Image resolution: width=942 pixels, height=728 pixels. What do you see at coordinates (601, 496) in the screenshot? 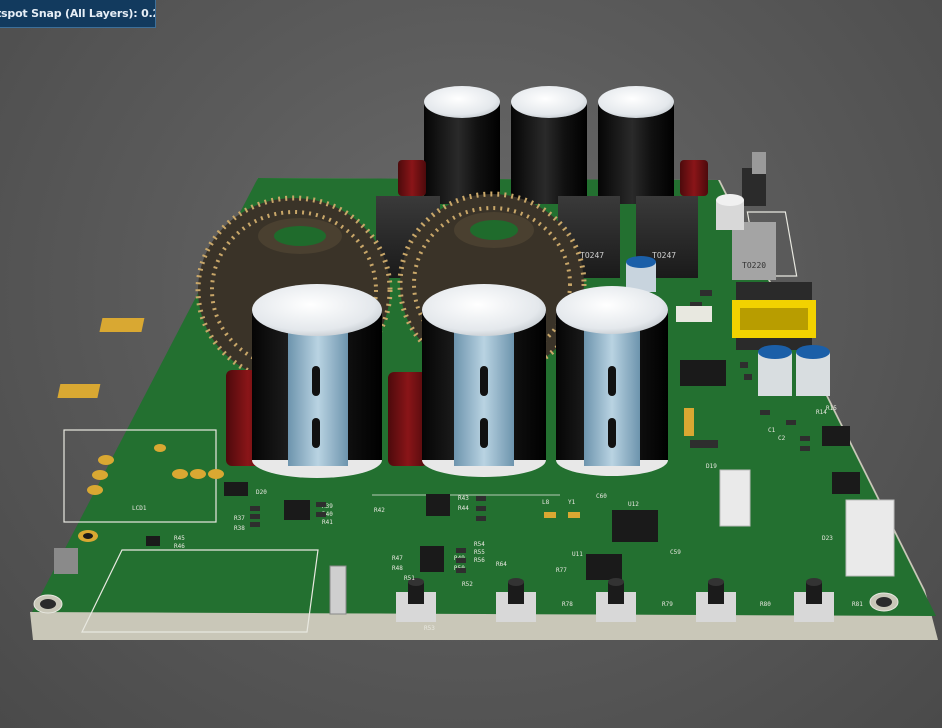
I see `designator: C60` at bounding box center [601, 496].